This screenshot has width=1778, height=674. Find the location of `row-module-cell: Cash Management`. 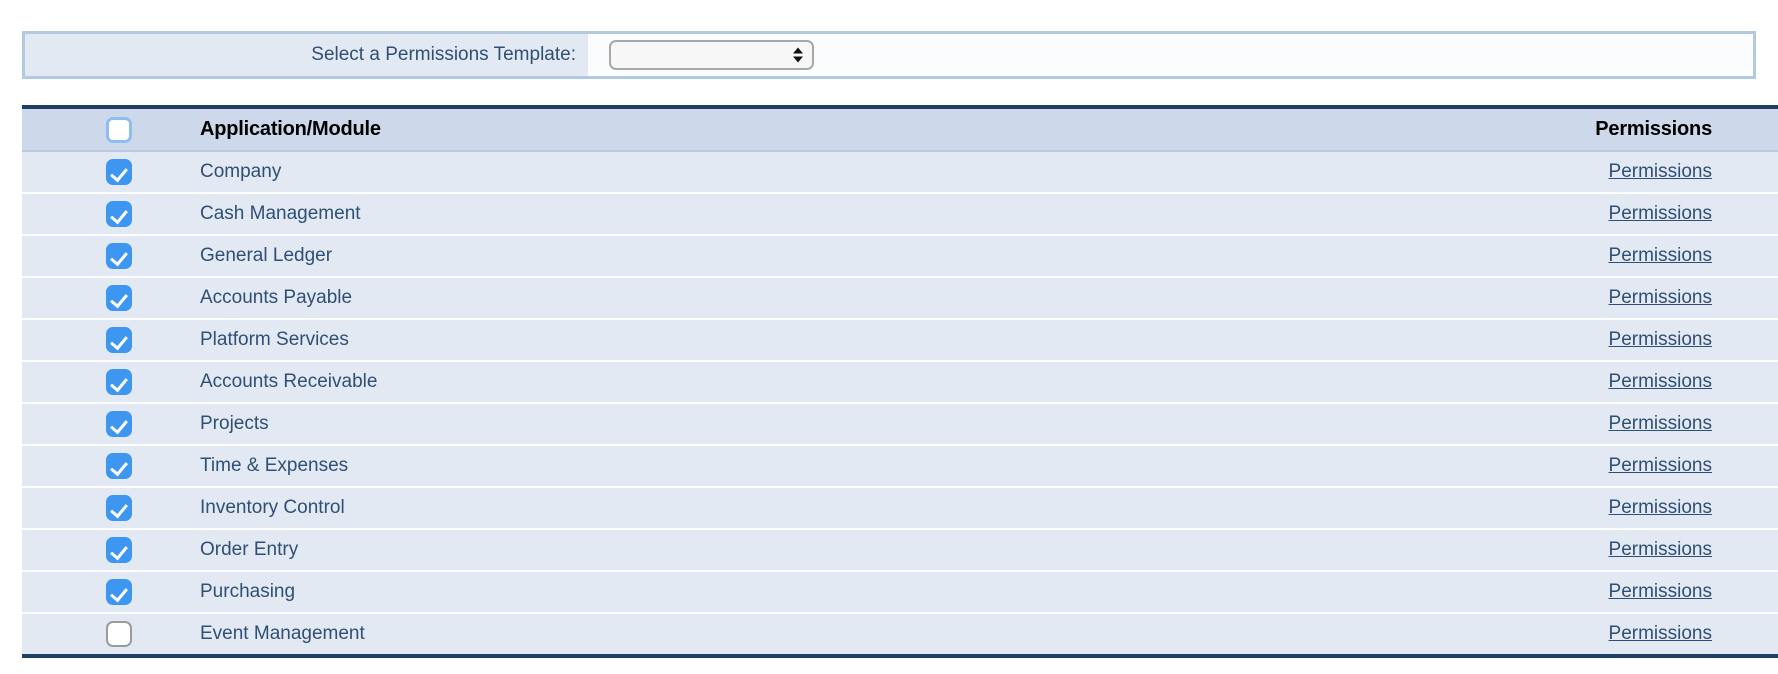

row-module-cell: Cash Management is located at coordinates (749, 214).